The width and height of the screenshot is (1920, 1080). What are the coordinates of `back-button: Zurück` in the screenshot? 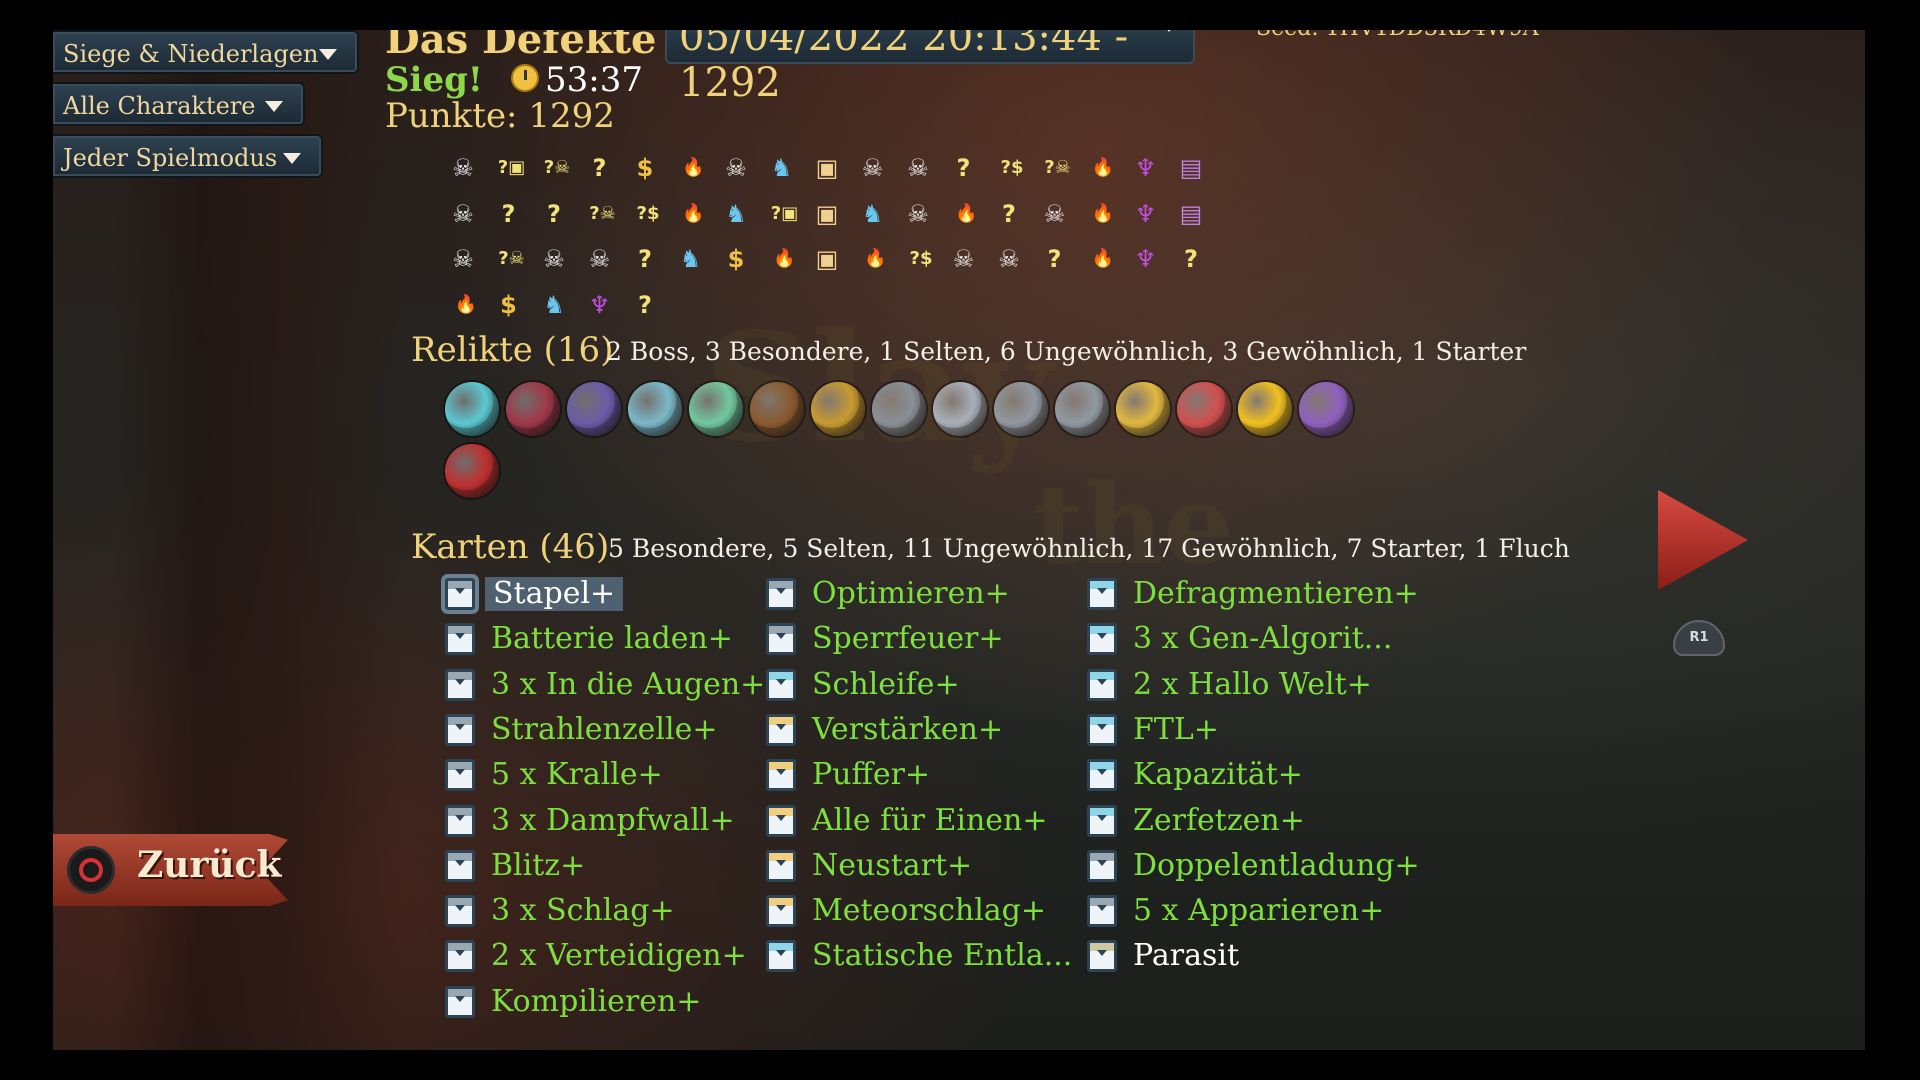 It's located at (178, 870).